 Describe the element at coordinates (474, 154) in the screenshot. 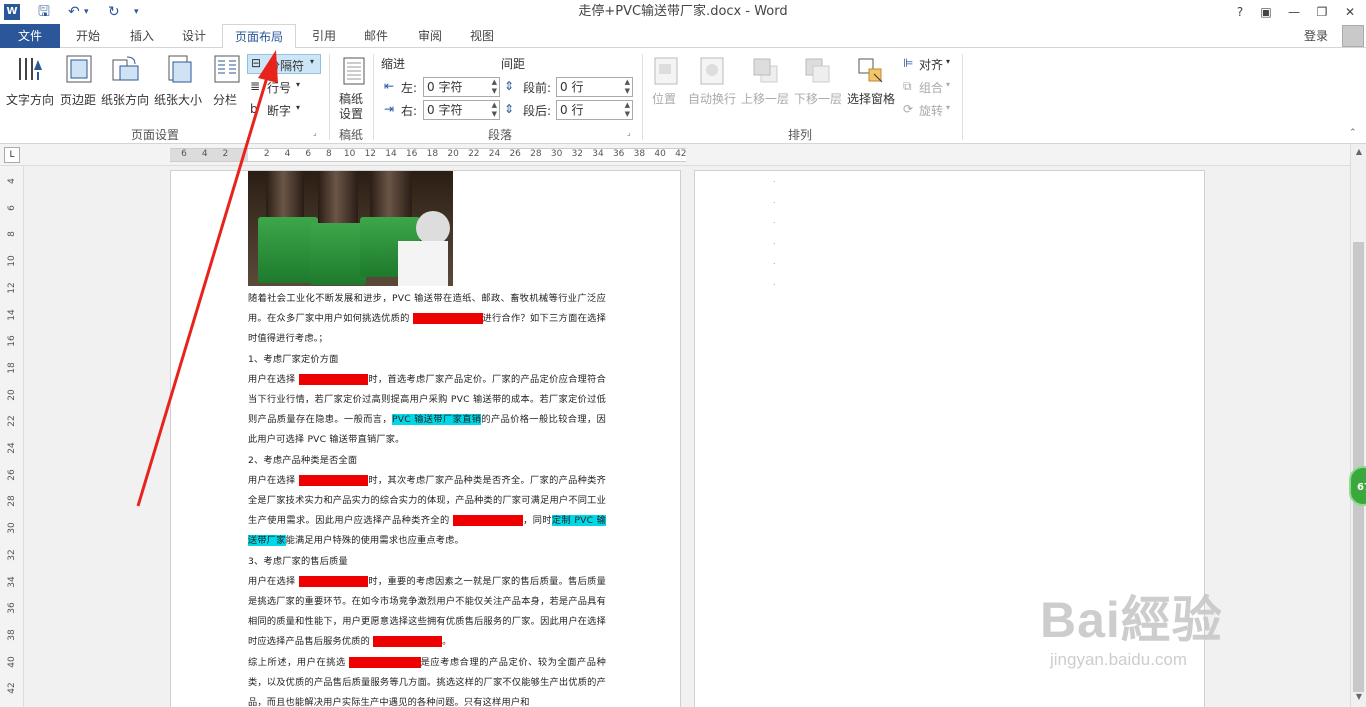

I see `ruler-tick: 22` at that location.